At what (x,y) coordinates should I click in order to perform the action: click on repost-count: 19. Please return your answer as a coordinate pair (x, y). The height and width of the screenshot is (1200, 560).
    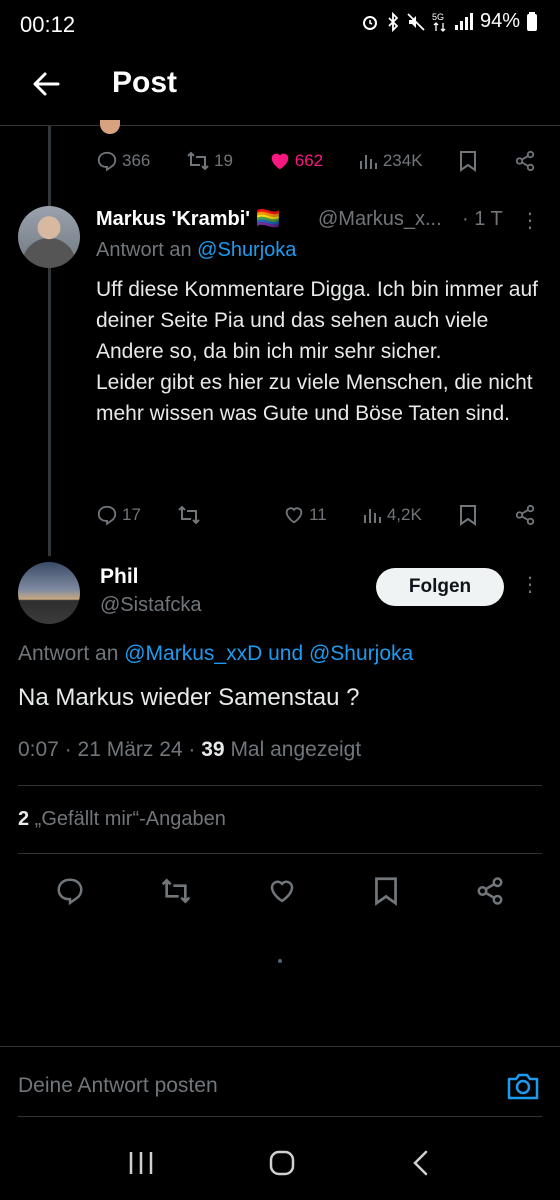
    Looking at the image, I should click on (224, 160).